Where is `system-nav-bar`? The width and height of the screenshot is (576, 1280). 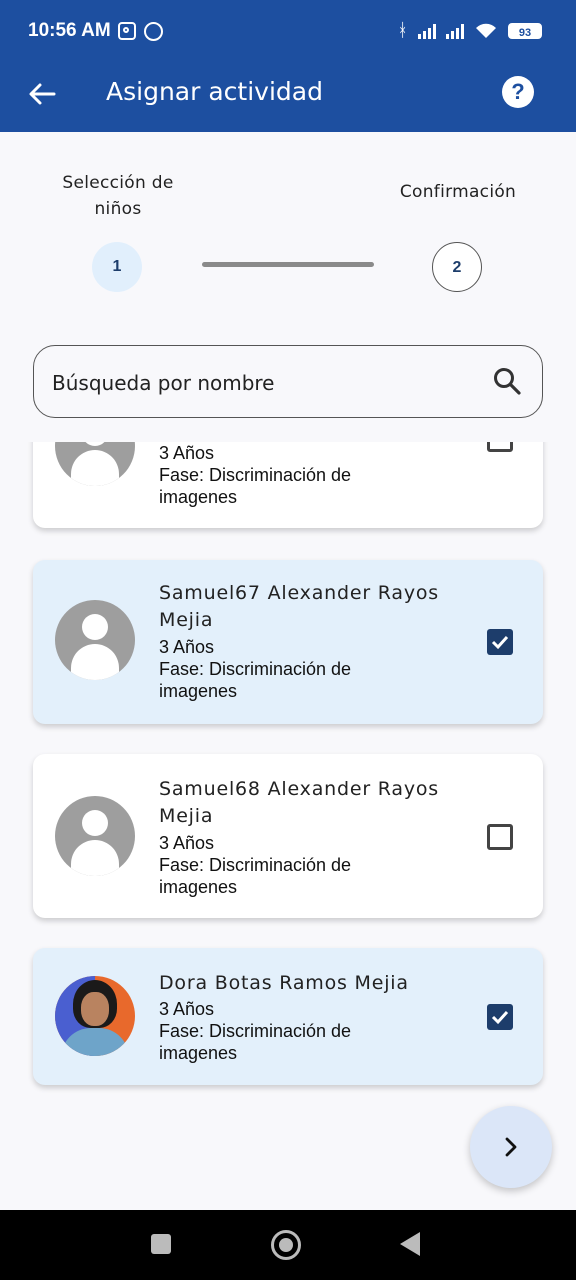
system-nav-bar is located at coordinates (288, 1245).